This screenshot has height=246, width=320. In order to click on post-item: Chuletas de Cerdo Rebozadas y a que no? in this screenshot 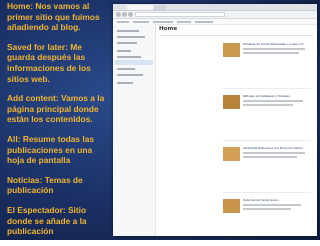, I will do `click(268, 65)`.